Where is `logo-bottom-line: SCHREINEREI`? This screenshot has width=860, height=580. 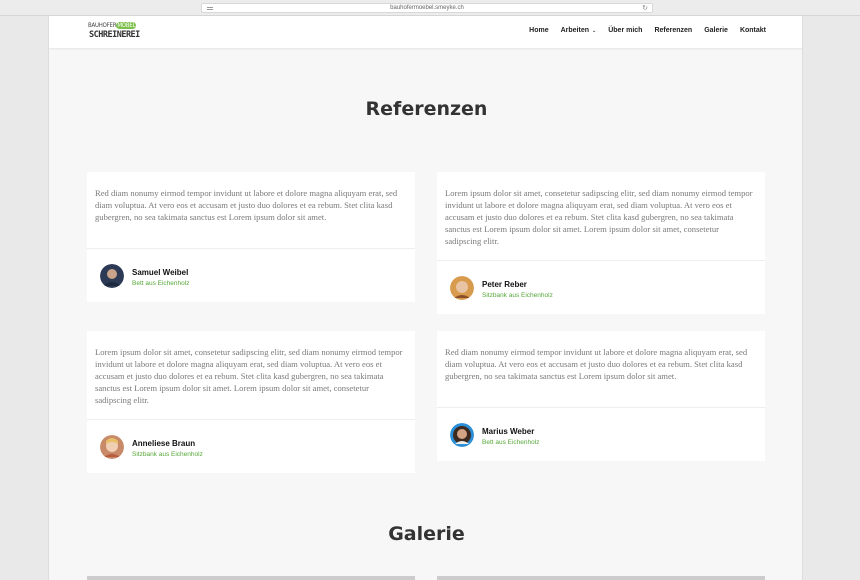
logo-bottom-line: SCHREINEREI is located at coordinates (114, 35).